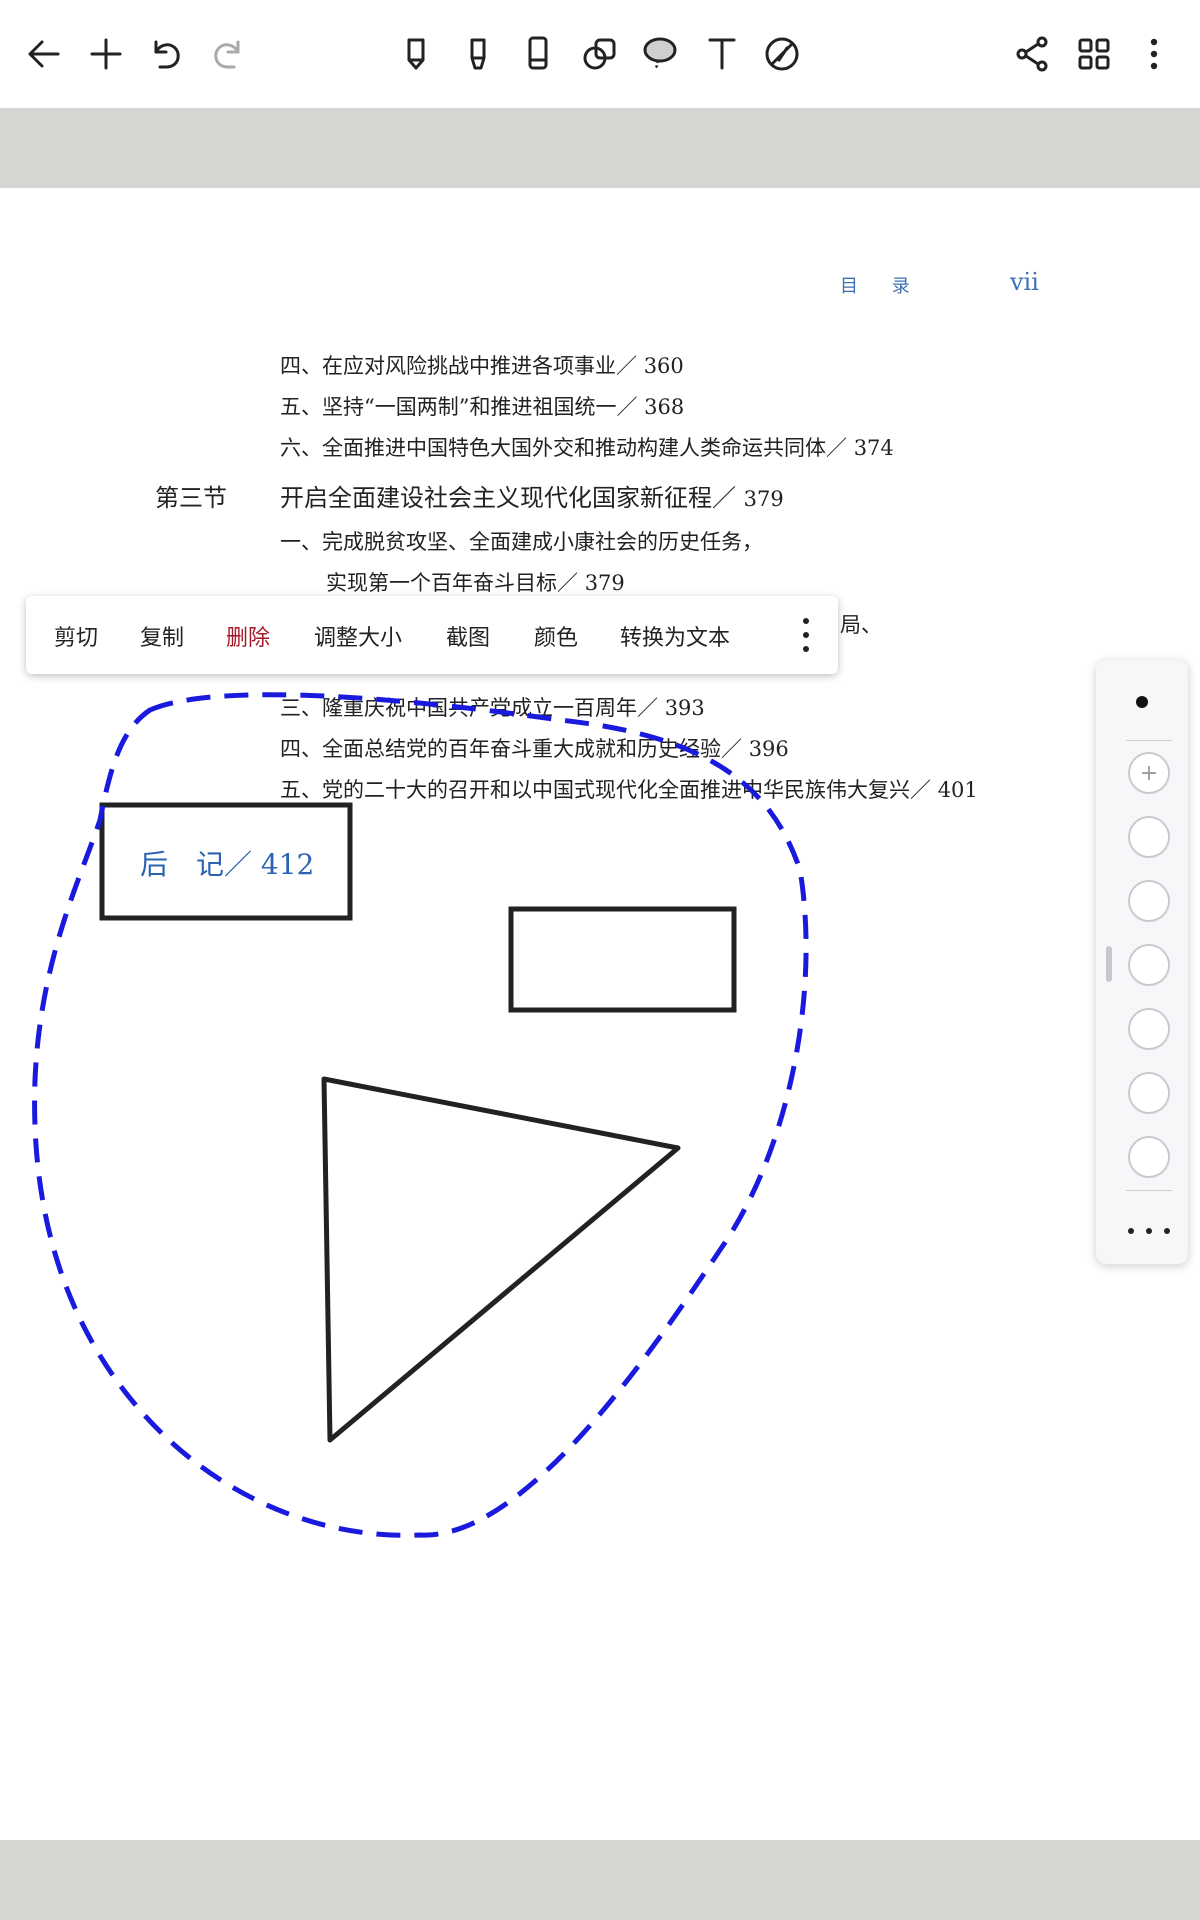  Describe the element at coordinates (106, 54) in the screenshot. I see `plus-icon` at that location.